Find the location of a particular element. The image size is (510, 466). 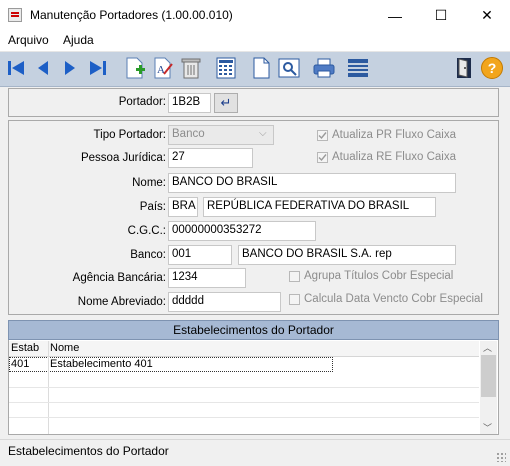

nome-label: Nome: is located at coordinates (149, 183).